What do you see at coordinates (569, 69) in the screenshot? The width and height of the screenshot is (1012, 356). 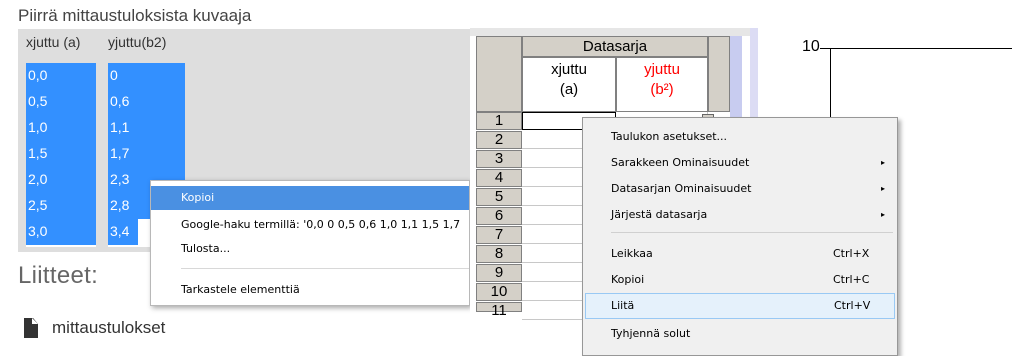 I see `column-header-line: xjuttu` at bounding box center [569, 69].